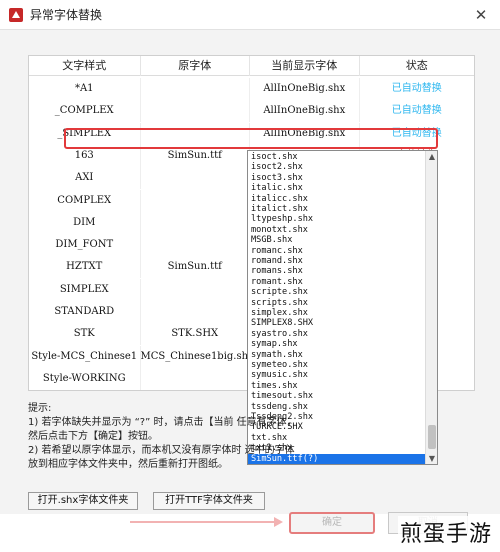 The height and width of the screenshot is (552, 500). What do you see at coordinates (161, 450) in the screenshot?
I see `hint-line-3: 2) 若希望以原字体显示，而本机又没有原字体时 选中的字体` at bounding box center [161, 450].